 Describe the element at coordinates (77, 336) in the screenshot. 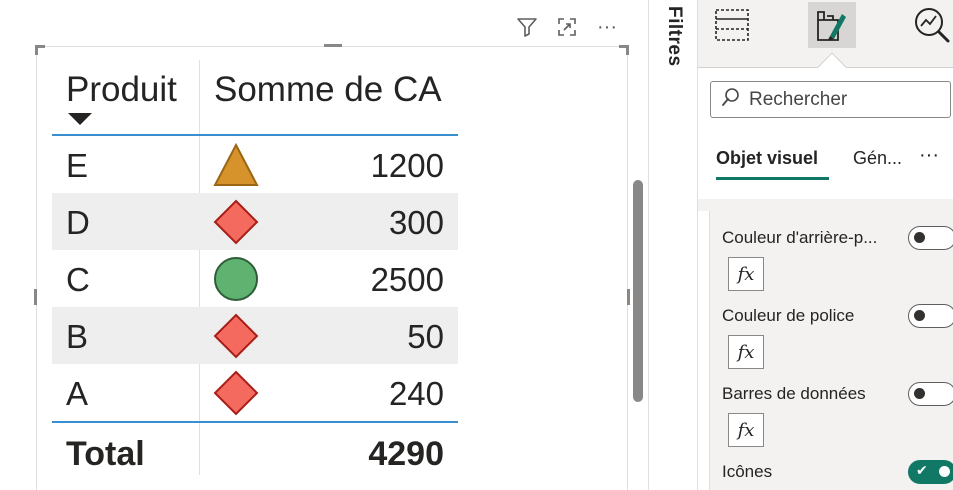

I see `cell-produit: B` at that location.